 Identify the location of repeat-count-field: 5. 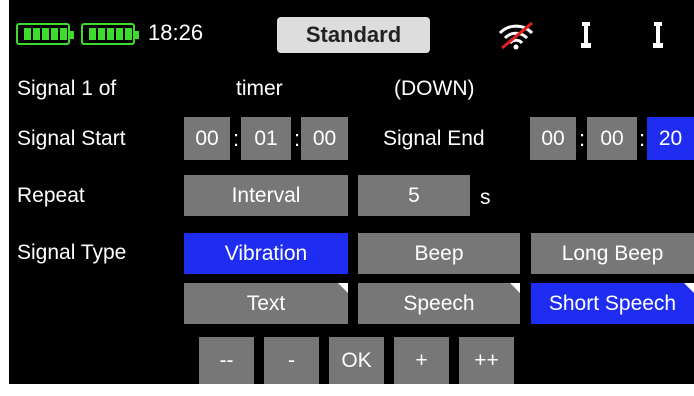
(414, 195).